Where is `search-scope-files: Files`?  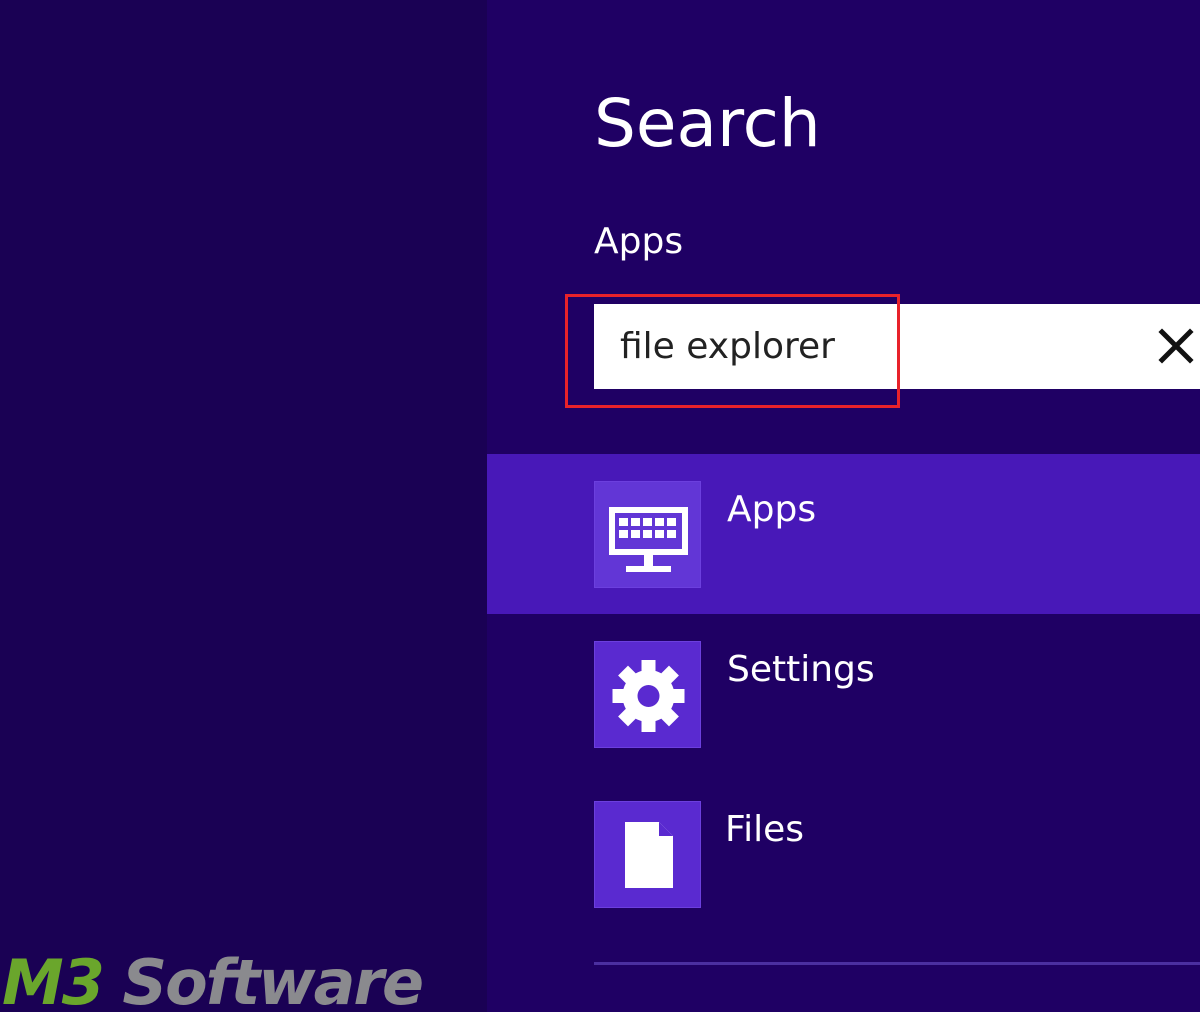
search-scope-files: Files is located at coordinates (843, 854).